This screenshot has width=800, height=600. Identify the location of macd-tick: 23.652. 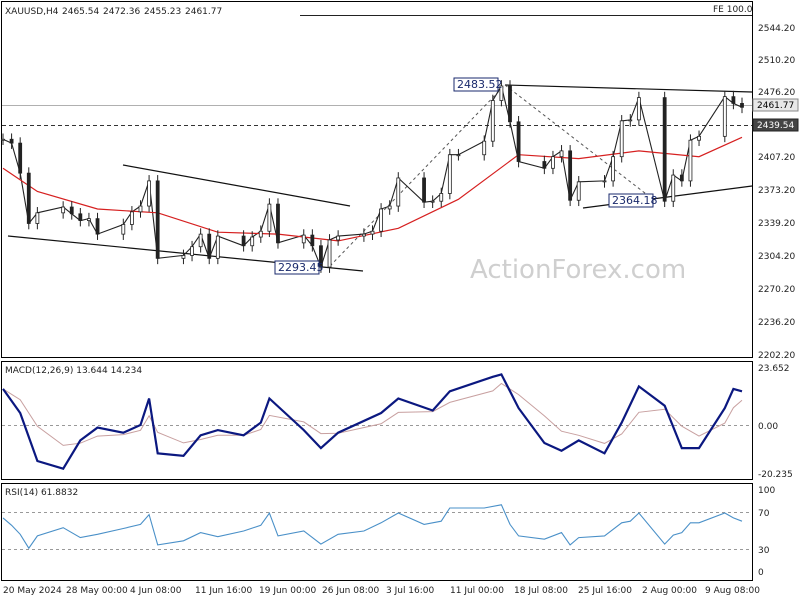
(774, 369).